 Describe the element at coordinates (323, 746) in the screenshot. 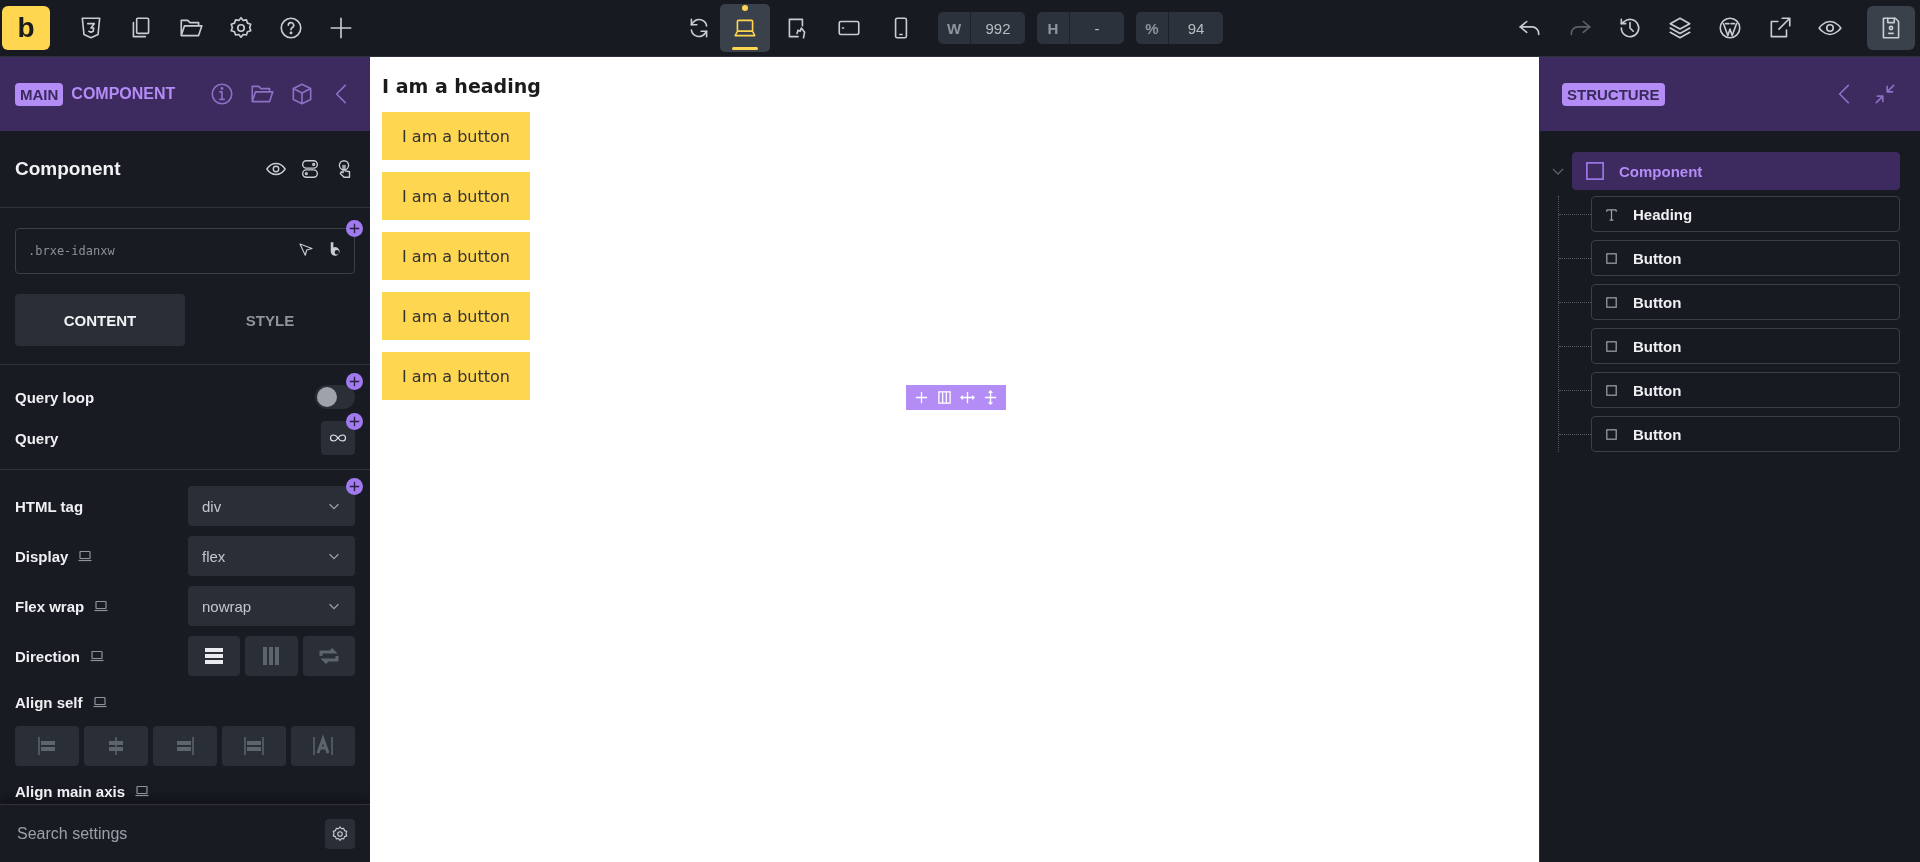

I see `baseline-icon` at that location.